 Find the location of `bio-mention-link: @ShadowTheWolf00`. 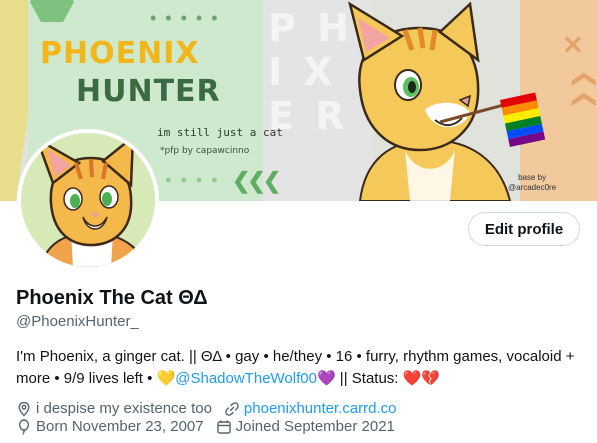

bio-mention-link: @ShadowTheWolf00 is located at coordinates (246, 378).